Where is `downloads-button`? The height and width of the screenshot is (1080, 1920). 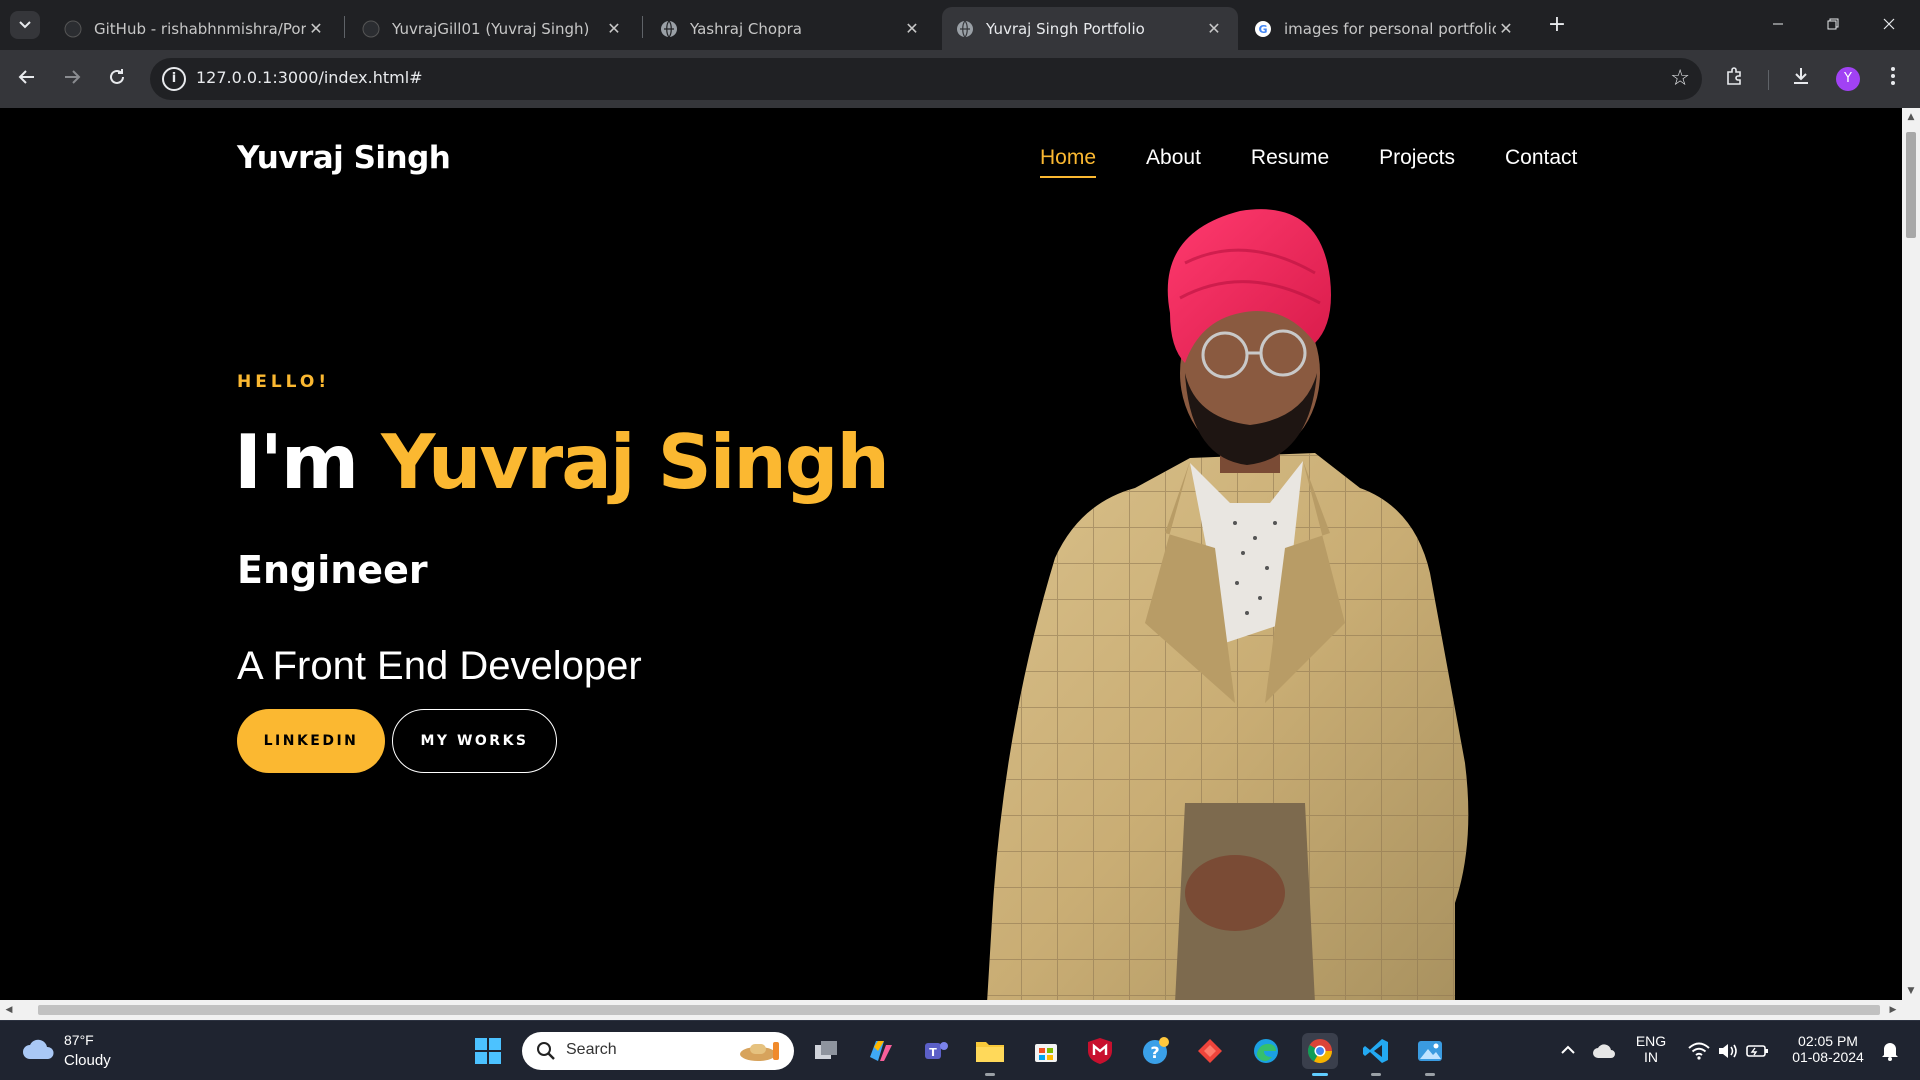
downloads-button is located at coordinates (1801, 79).